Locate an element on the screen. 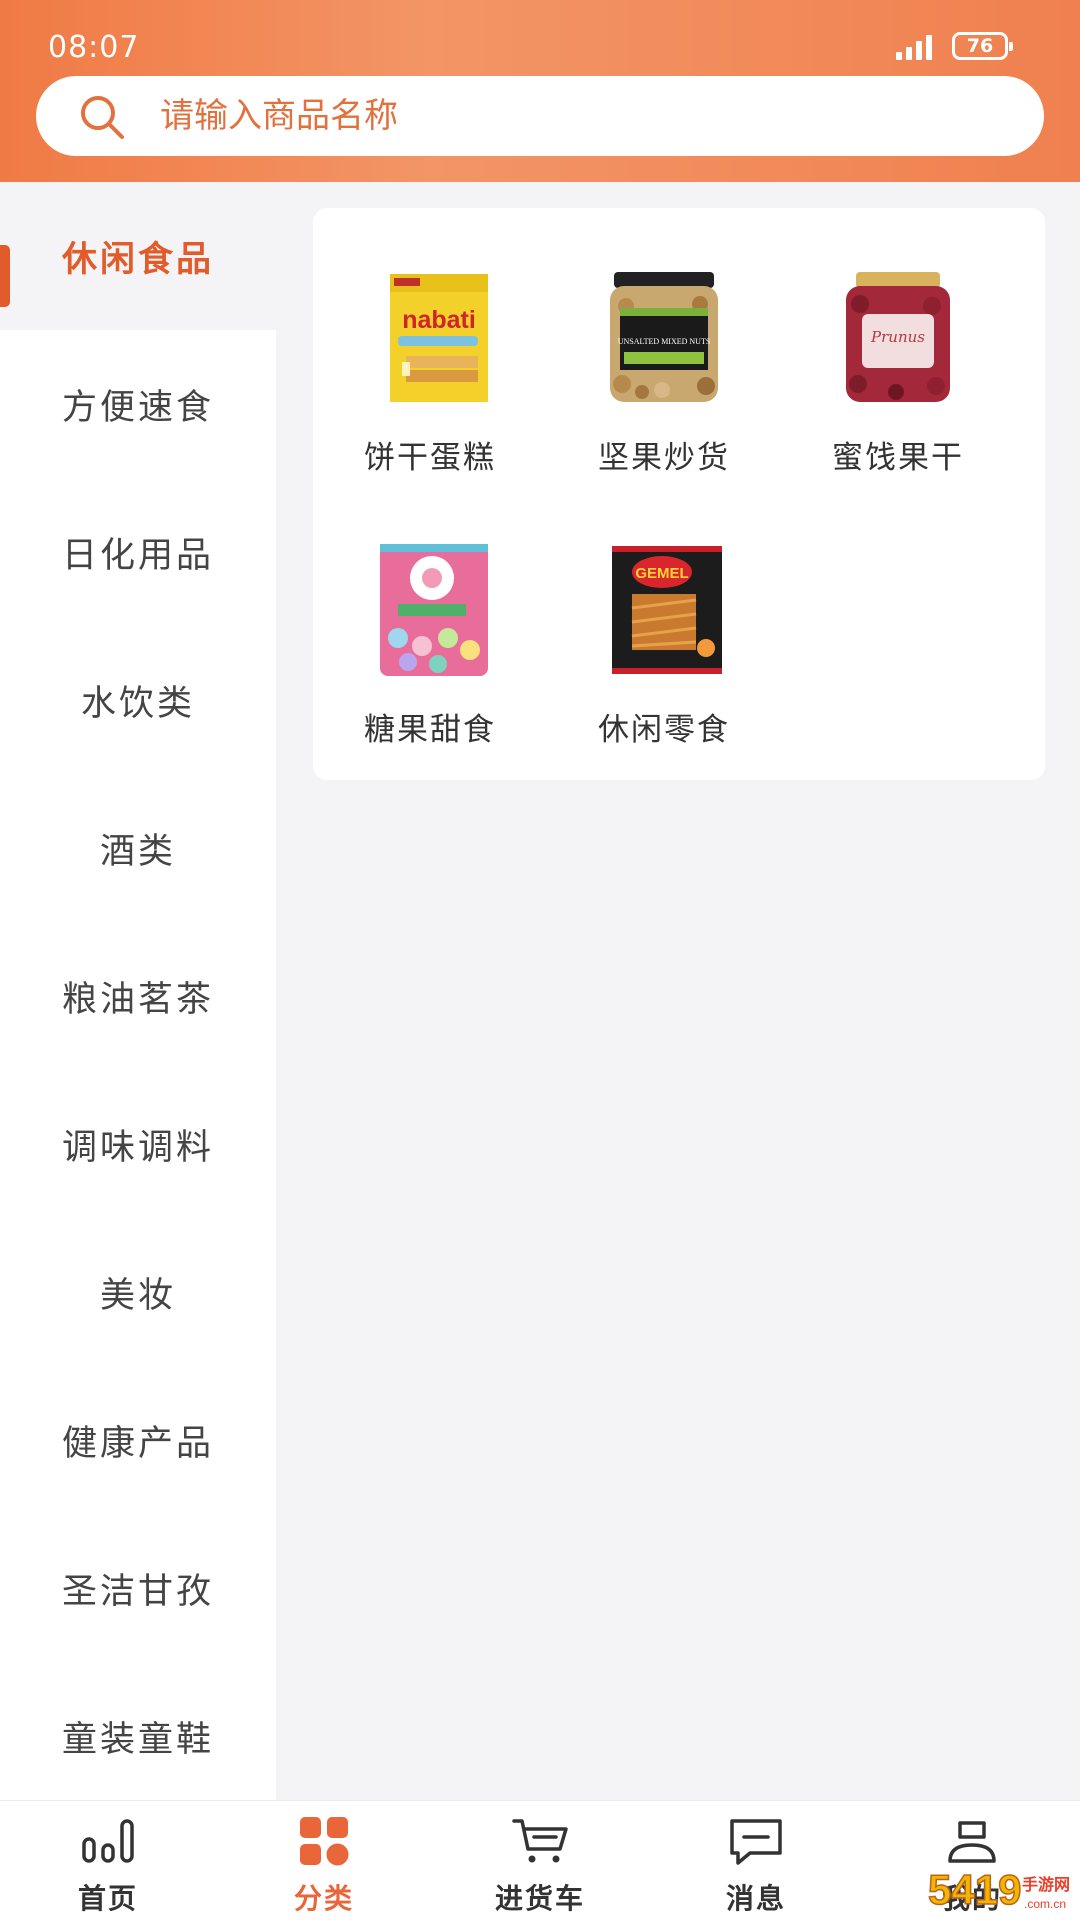  nav-label: 进货车 is located at coordinates (539, 1898).